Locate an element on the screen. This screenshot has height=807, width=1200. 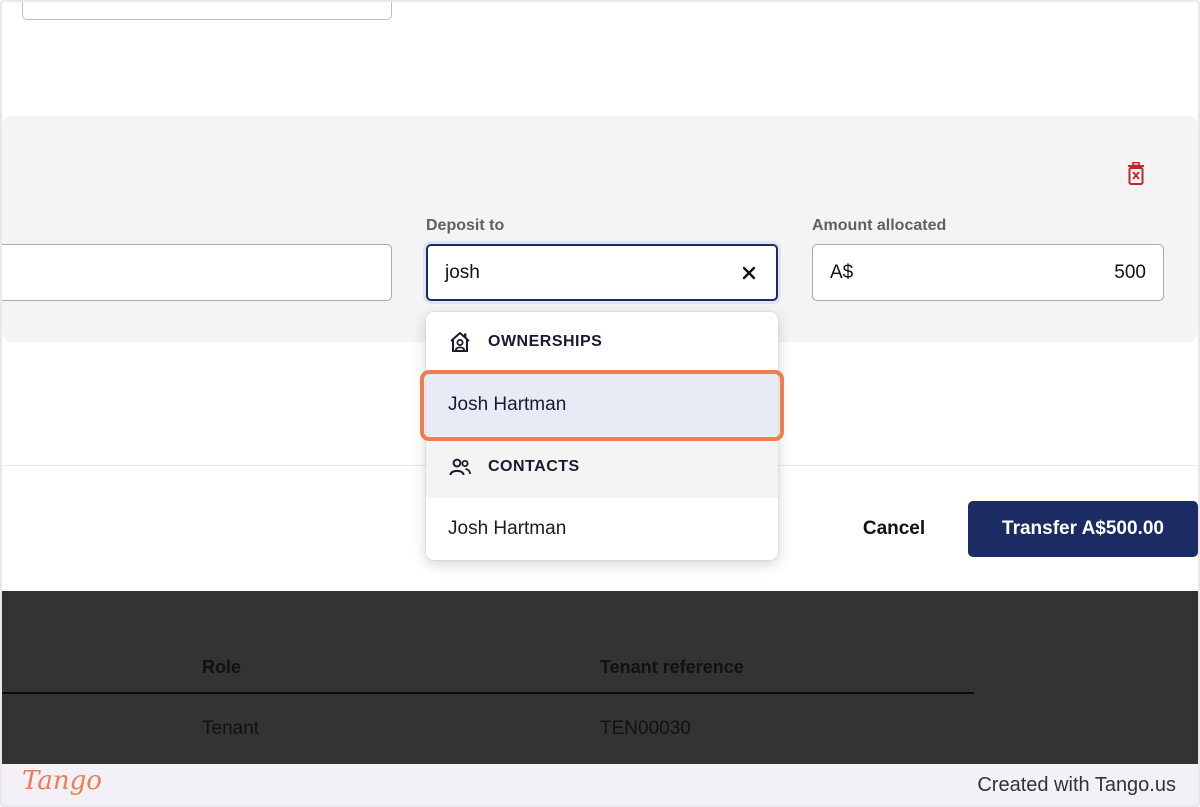
account-field is located at coordinates (197, 272).